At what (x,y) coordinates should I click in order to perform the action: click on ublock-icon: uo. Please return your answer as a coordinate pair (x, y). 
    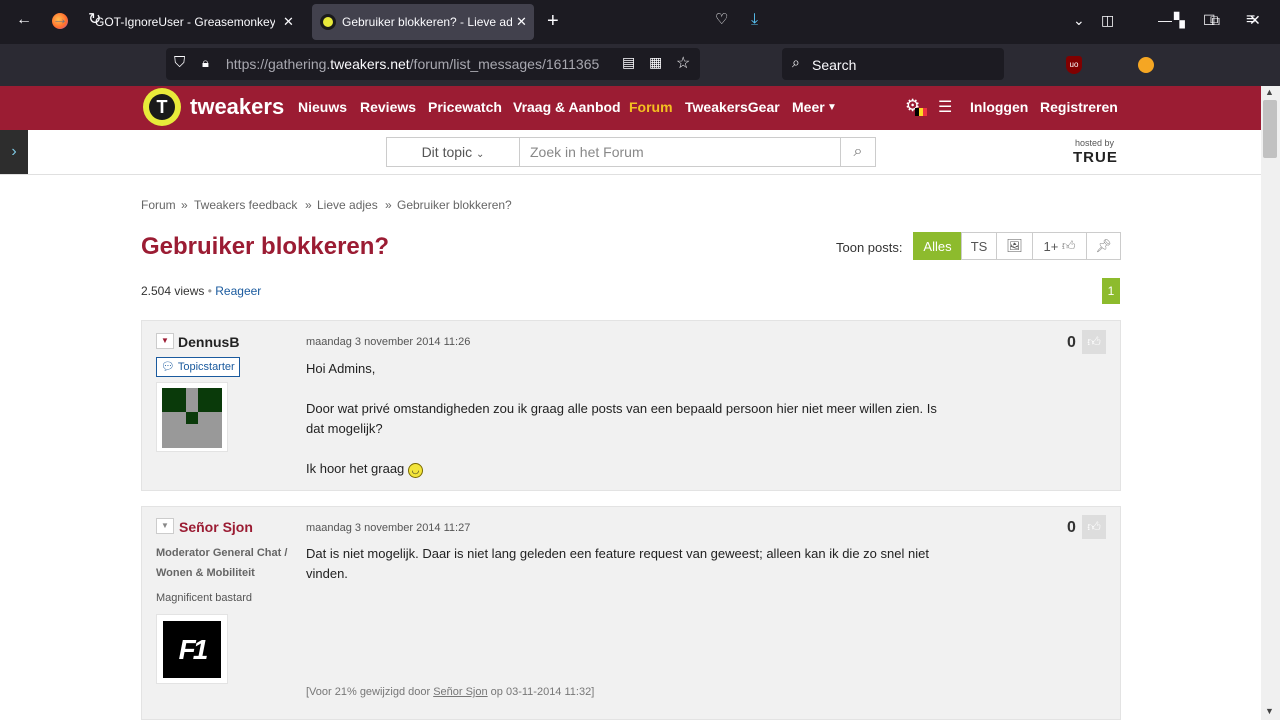
    Looking at the image, I should click on (1074, 65).